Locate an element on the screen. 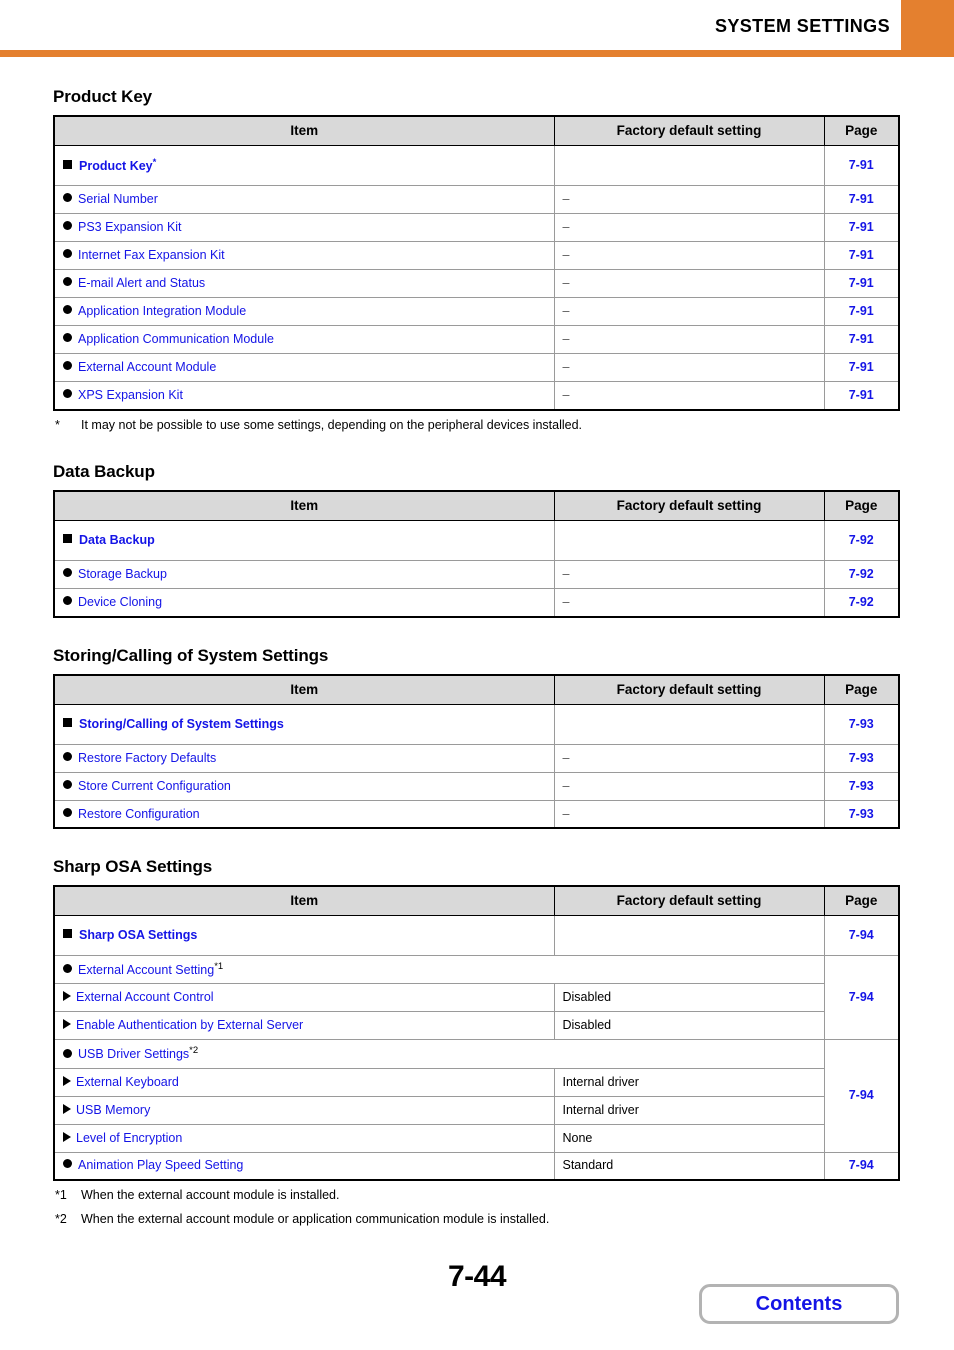 This screenshot has width=954, height=1350. setting-item-link: Product Key is located at coordinates (116, 166).